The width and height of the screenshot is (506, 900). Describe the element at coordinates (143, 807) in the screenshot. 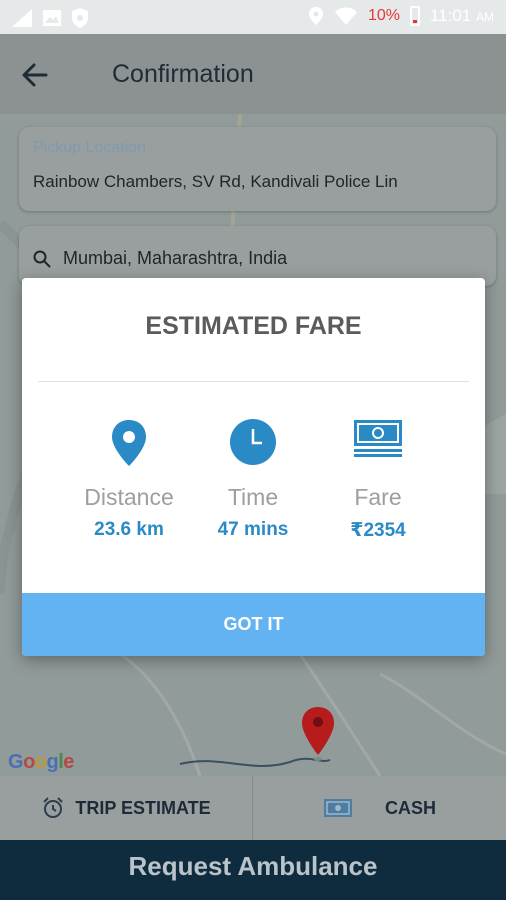

I see `trip-estimate-label: TRIP ESTIMATE` at that location.